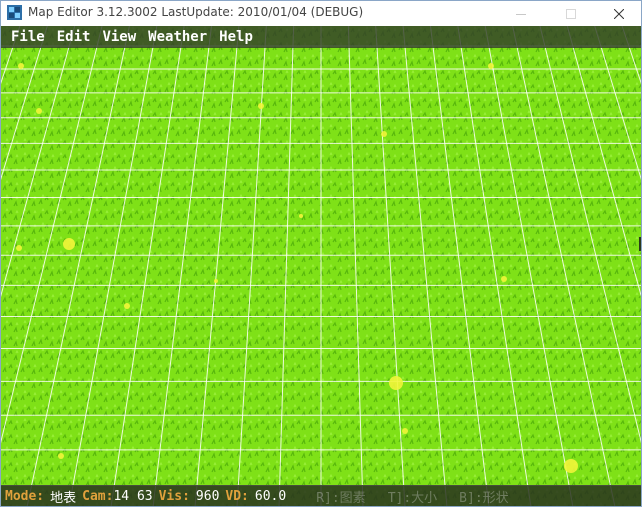 The image size is (642, 507). What do you see at coordinates (236, 37) in the screenshot?
I see `menu-help: Help` at bounding box center [236, 37].